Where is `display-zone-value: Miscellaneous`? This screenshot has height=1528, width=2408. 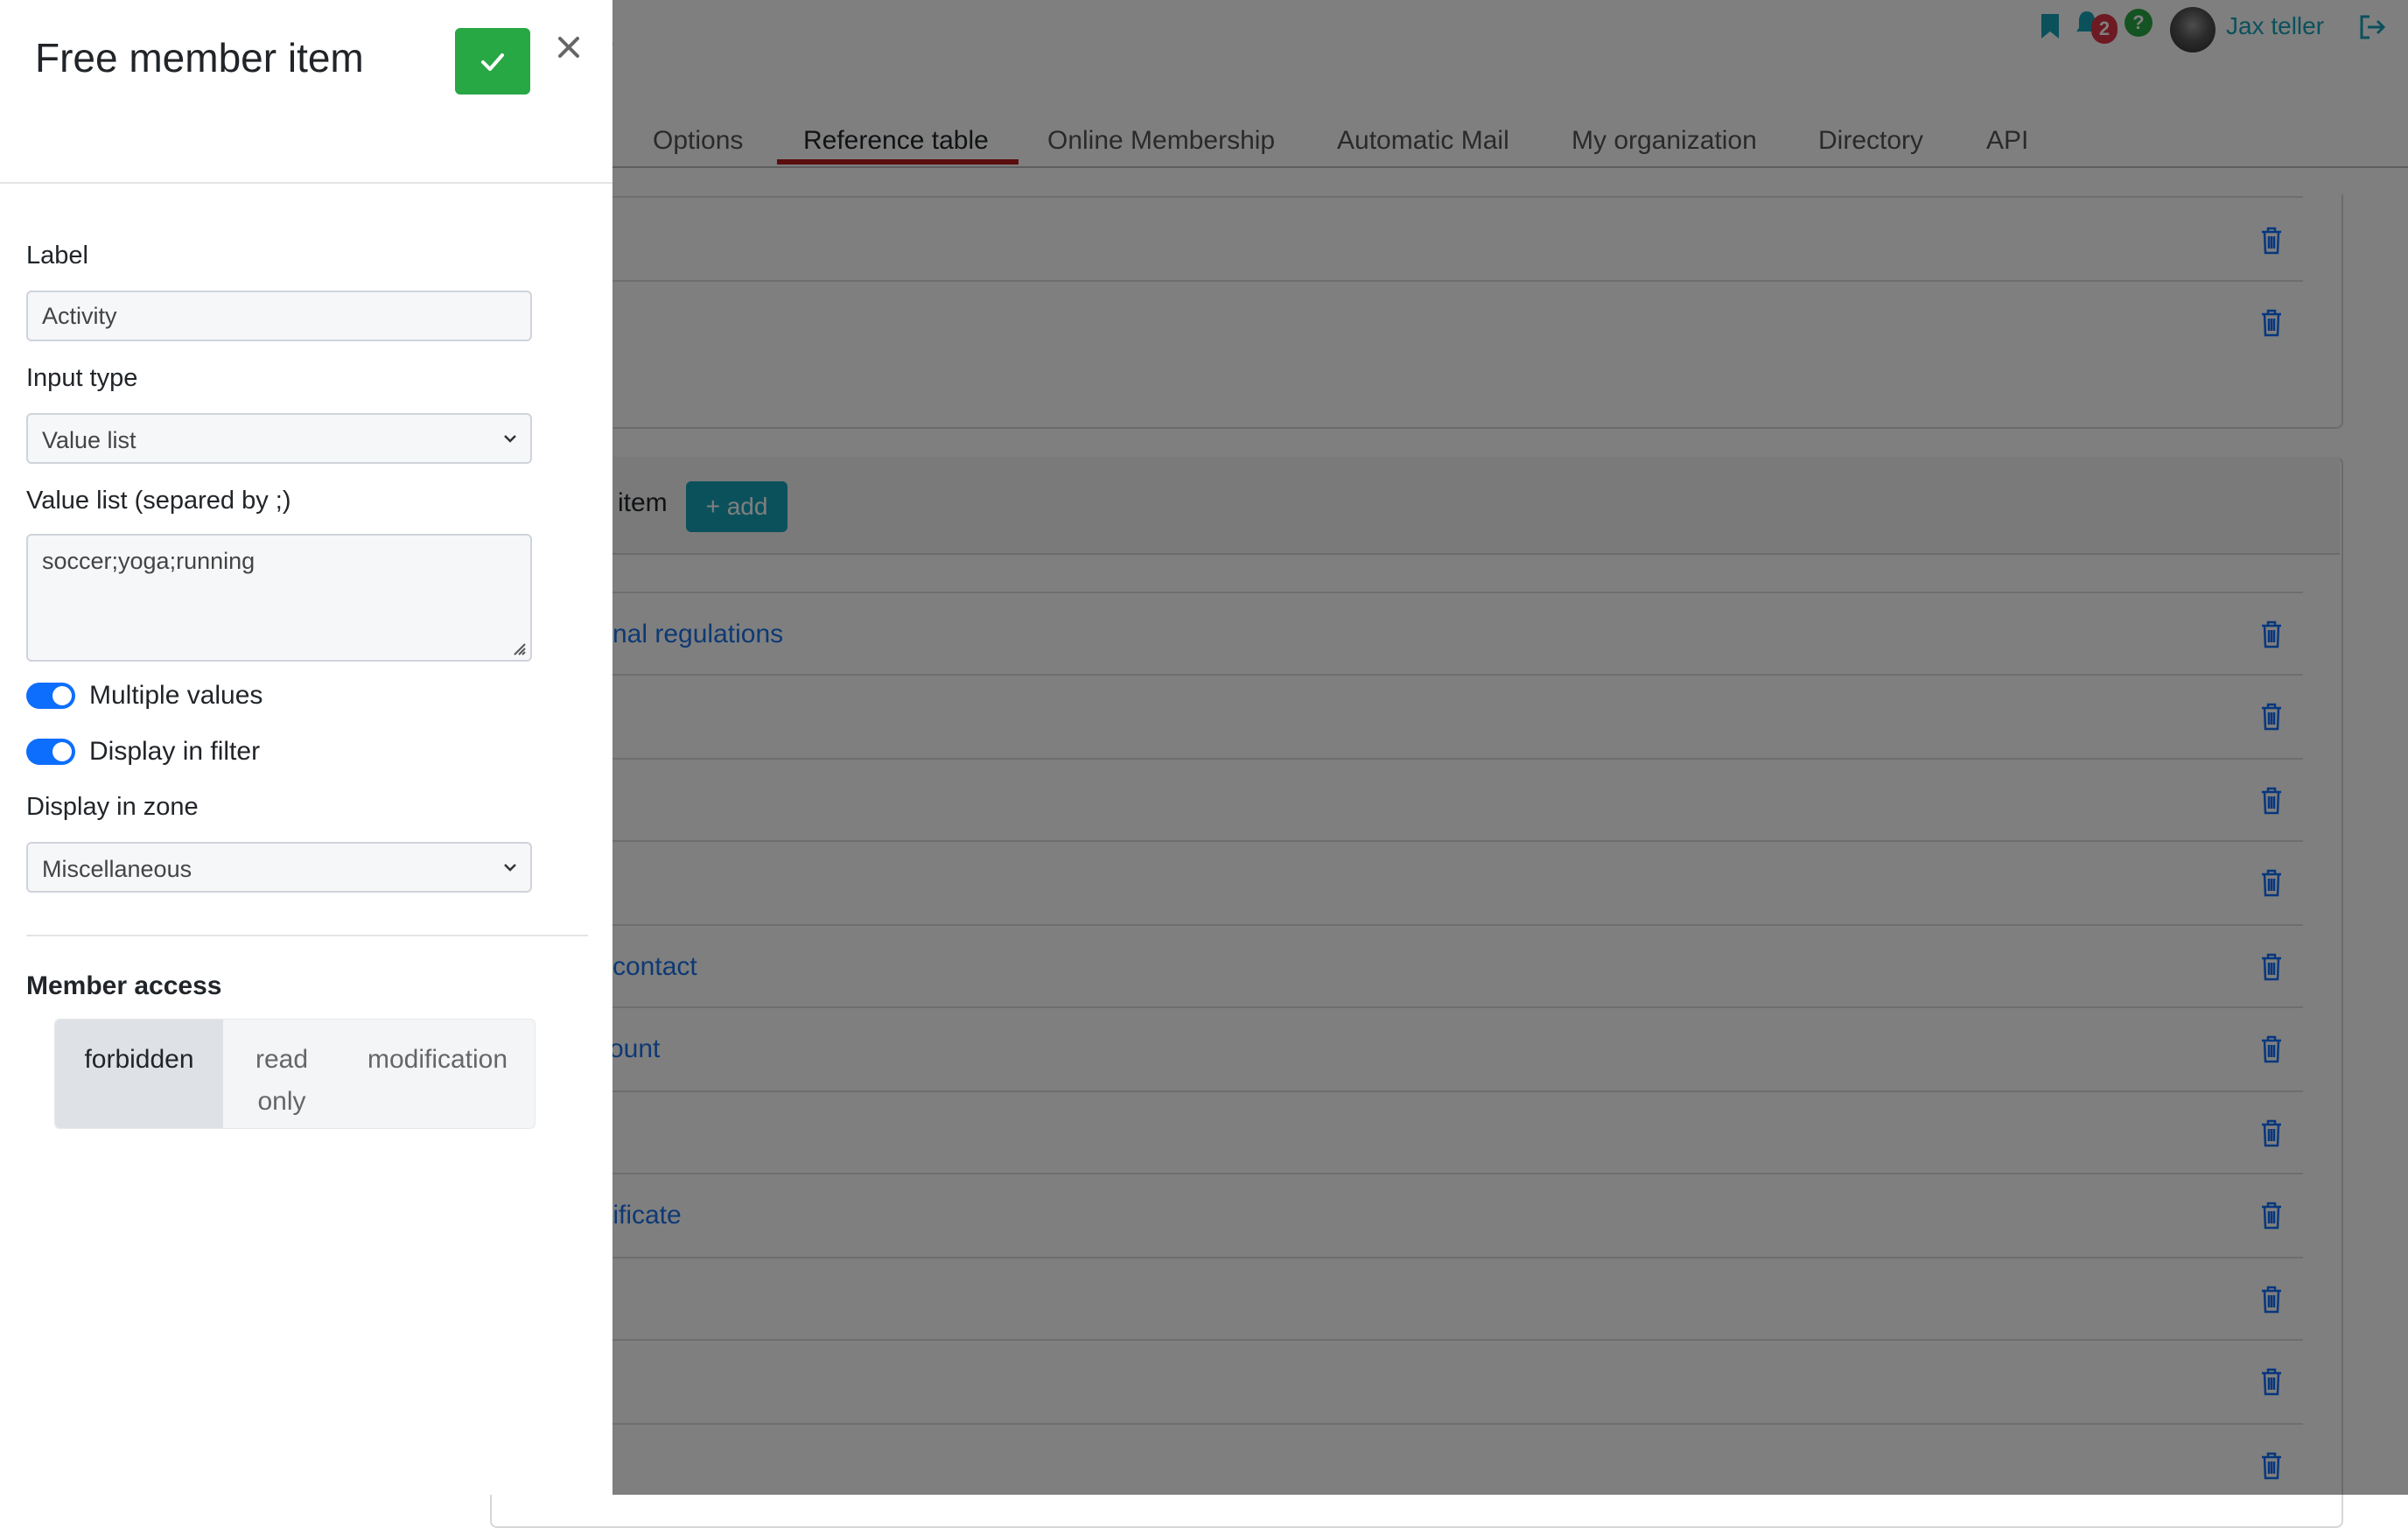
display-zone-value: Miscellaneous is located at coordinates (117, 869).